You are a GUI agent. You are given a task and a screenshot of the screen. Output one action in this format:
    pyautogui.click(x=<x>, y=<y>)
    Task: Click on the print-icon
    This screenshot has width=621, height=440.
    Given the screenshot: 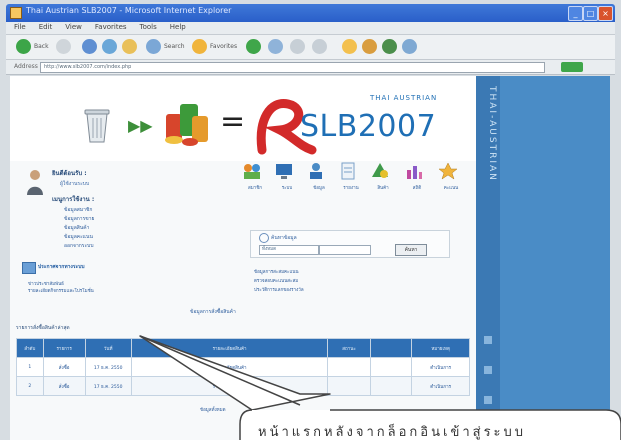 What is the action you would take?
    pyautogui.click(x=319, y=46)
    